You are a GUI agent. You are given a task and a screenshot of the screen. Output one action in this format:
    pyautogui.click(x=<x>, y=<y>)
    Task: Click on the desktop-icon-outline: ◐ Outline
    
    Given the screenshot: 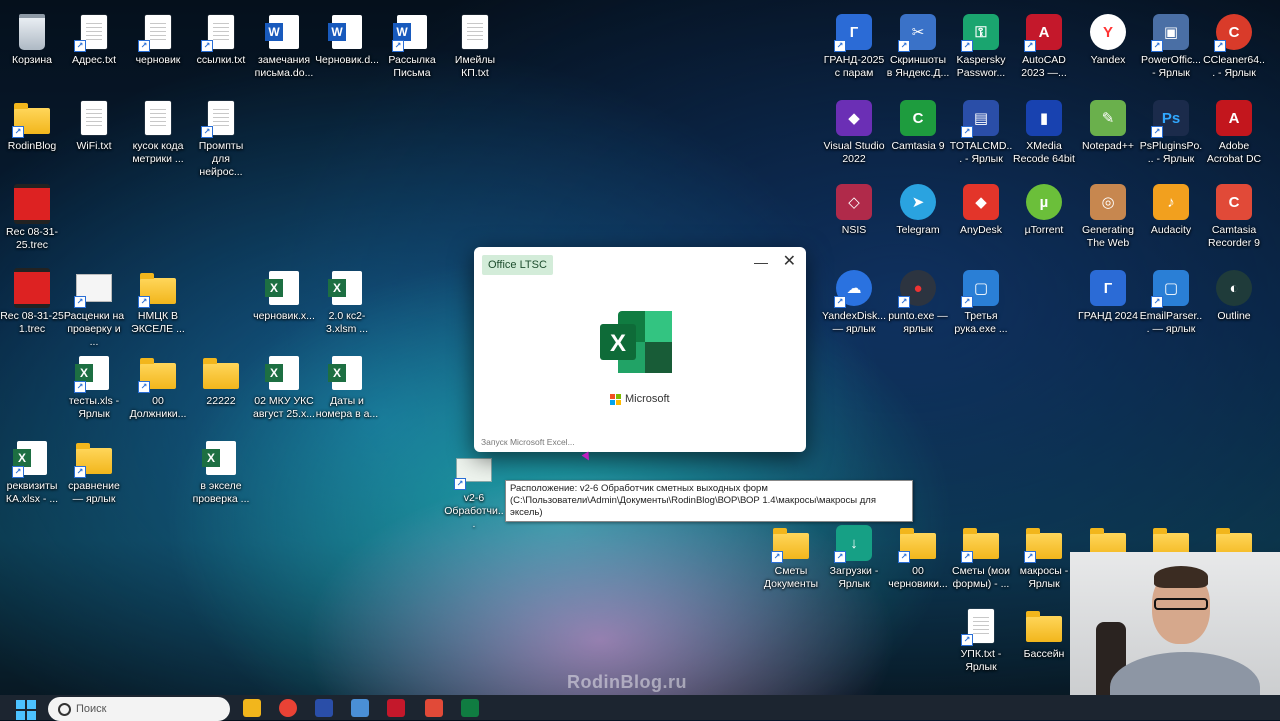 What is the action you would take?
    pyautogui.click(x=1234, y=296)
    